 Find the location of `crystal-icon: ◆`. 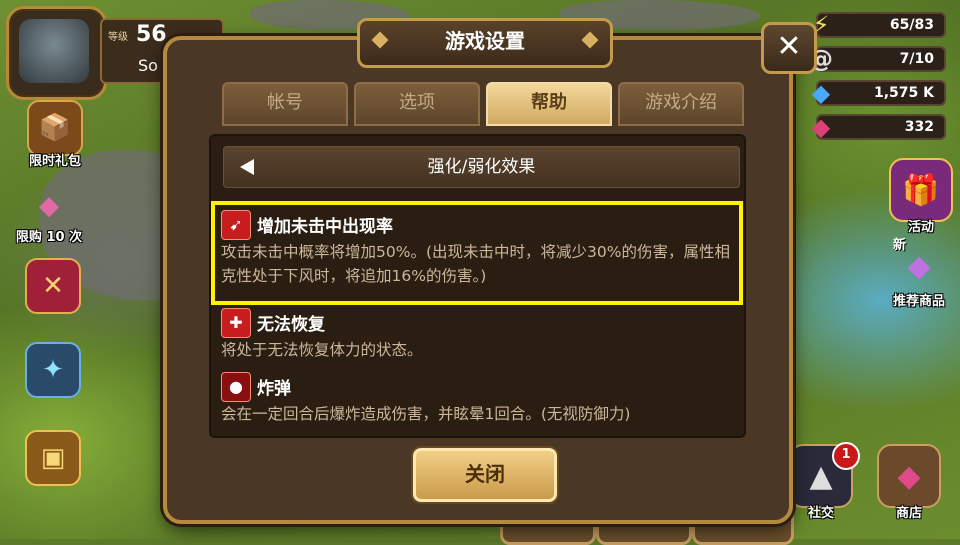

crystal-icon: ◆ is located at coordinates (49, 206).